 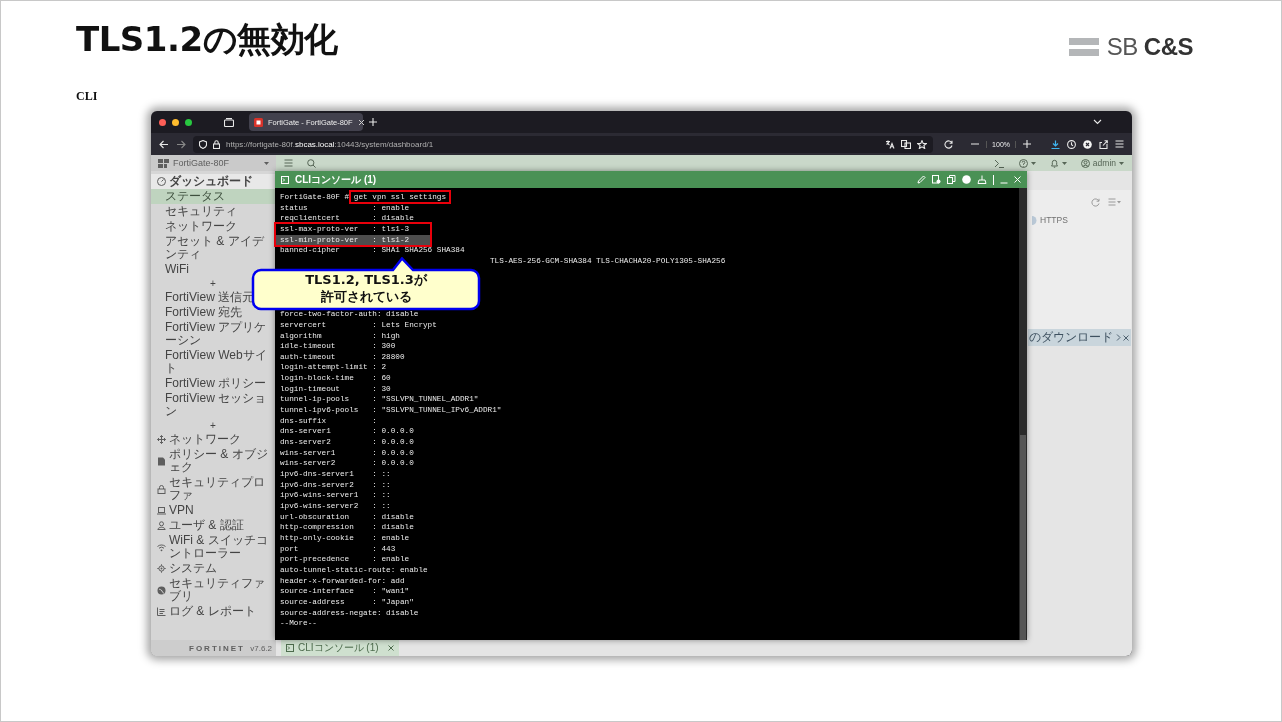 What do you see at coordinates (162, 122) in the screenshot?
I see `close-dot-icon` at bounding box center [162, 122].